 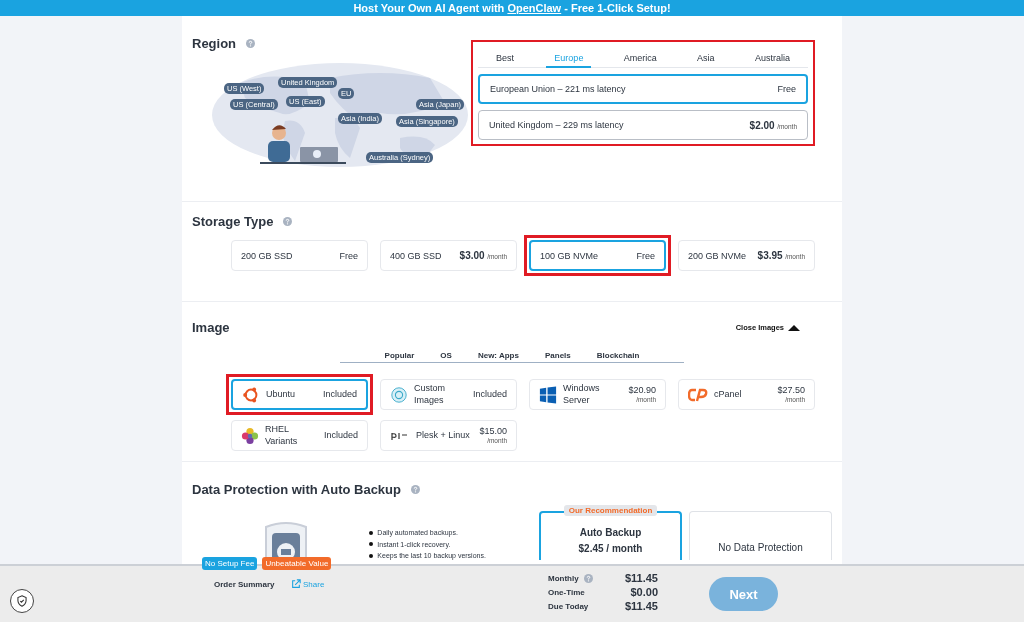 I want to click on image-category-tab: Blockchain, so click(x=618, y=355).